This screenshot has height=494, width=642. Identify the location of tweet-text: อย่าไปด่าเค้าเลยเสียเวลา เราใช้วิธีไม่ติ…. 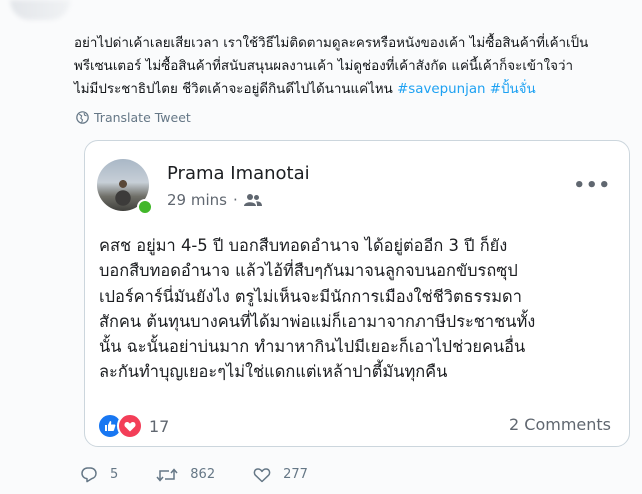
(354, 66).